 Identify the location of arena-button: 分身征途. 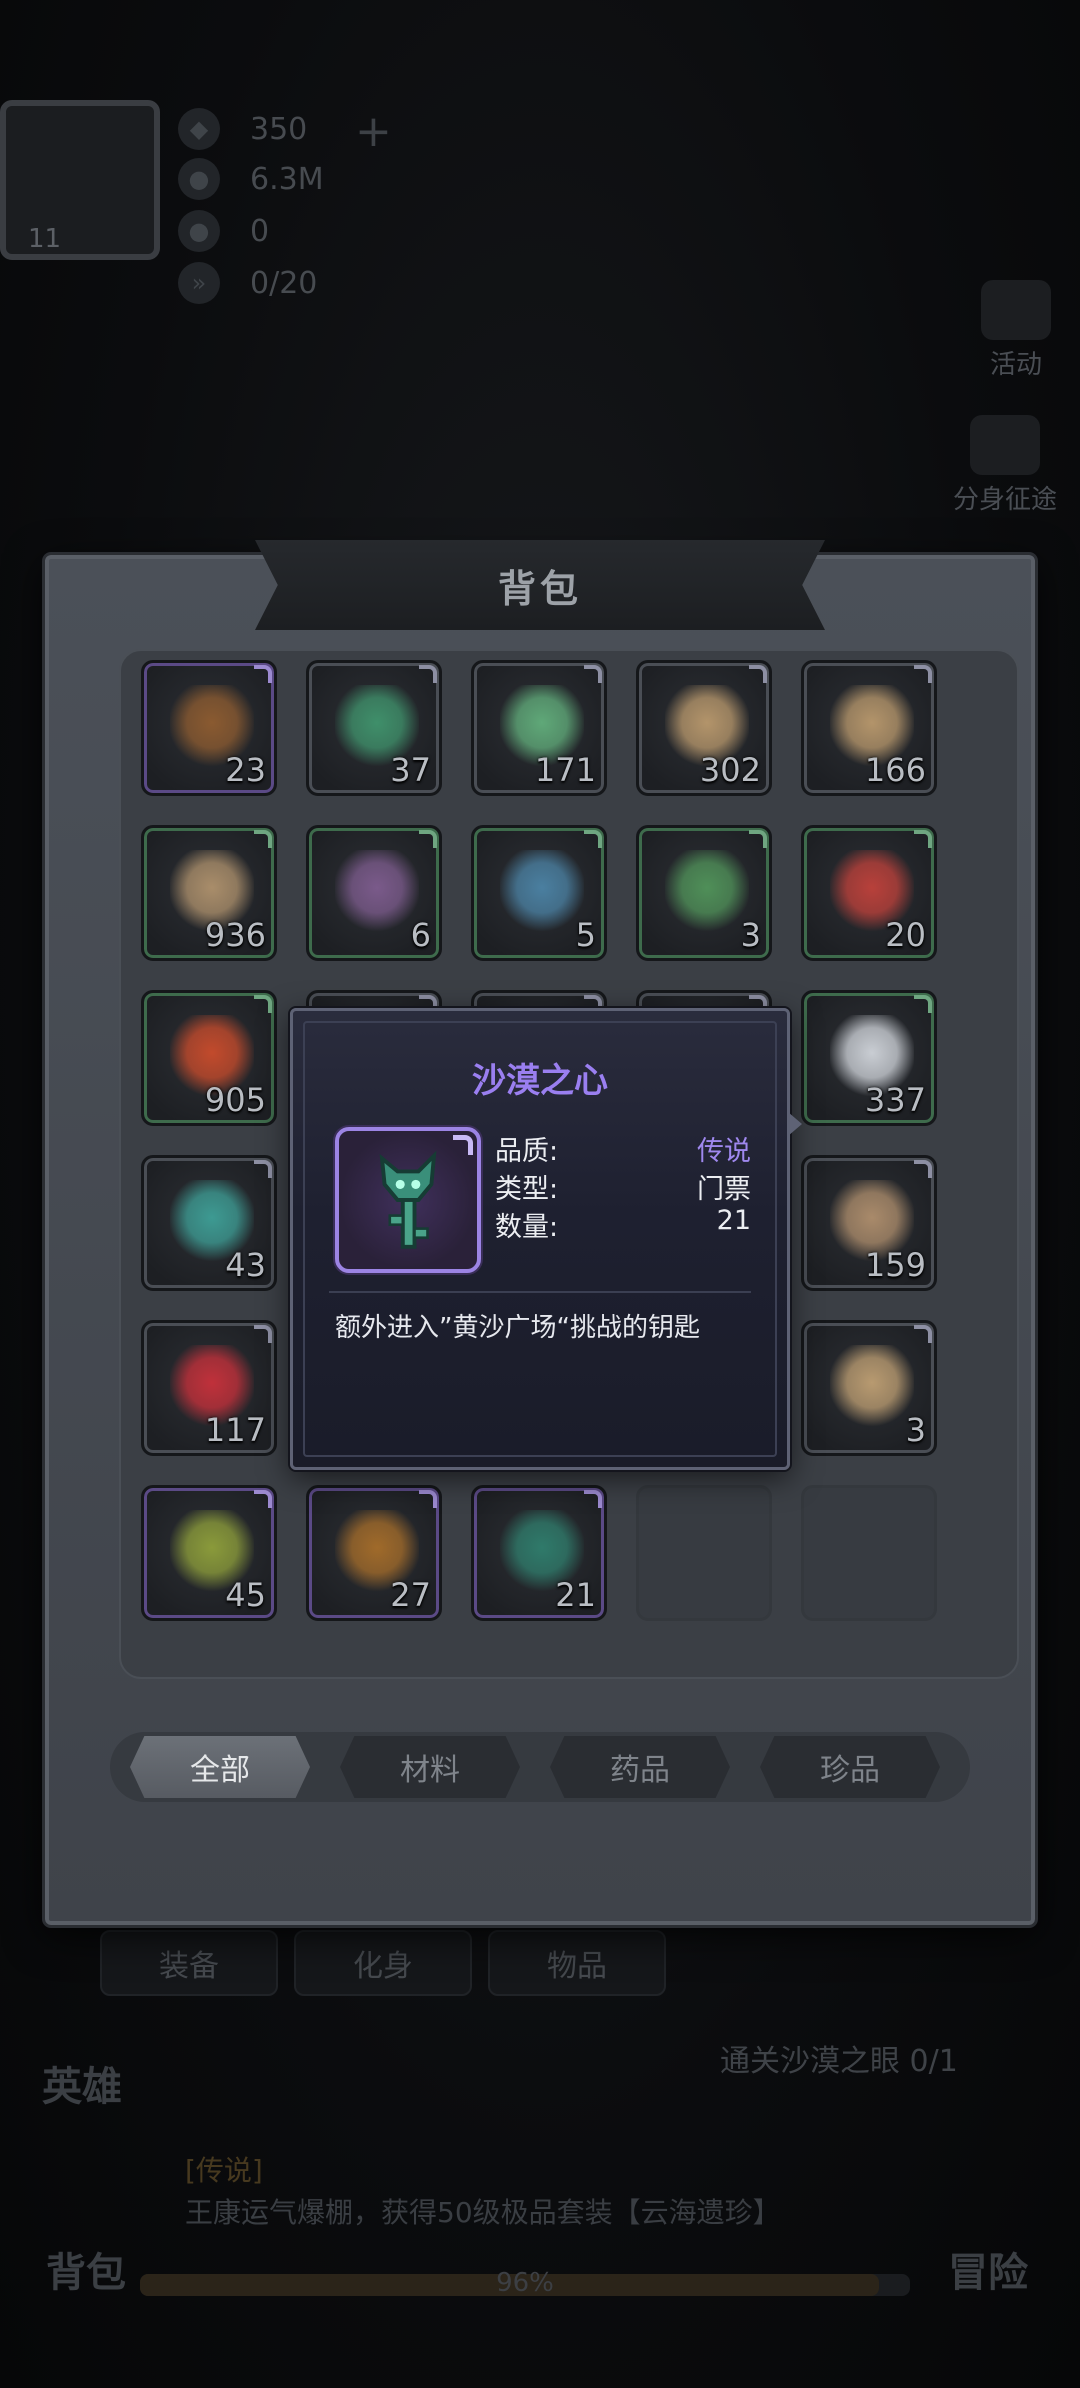
(1005, 465).